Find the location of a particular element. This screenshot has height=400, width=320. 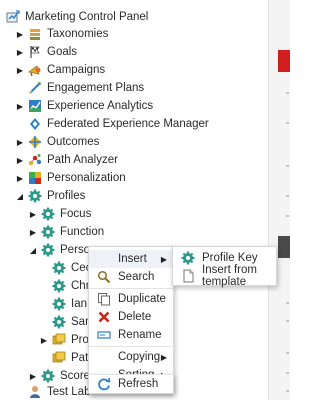

menu-item-label: Insert is located at coordinates (132, 259).